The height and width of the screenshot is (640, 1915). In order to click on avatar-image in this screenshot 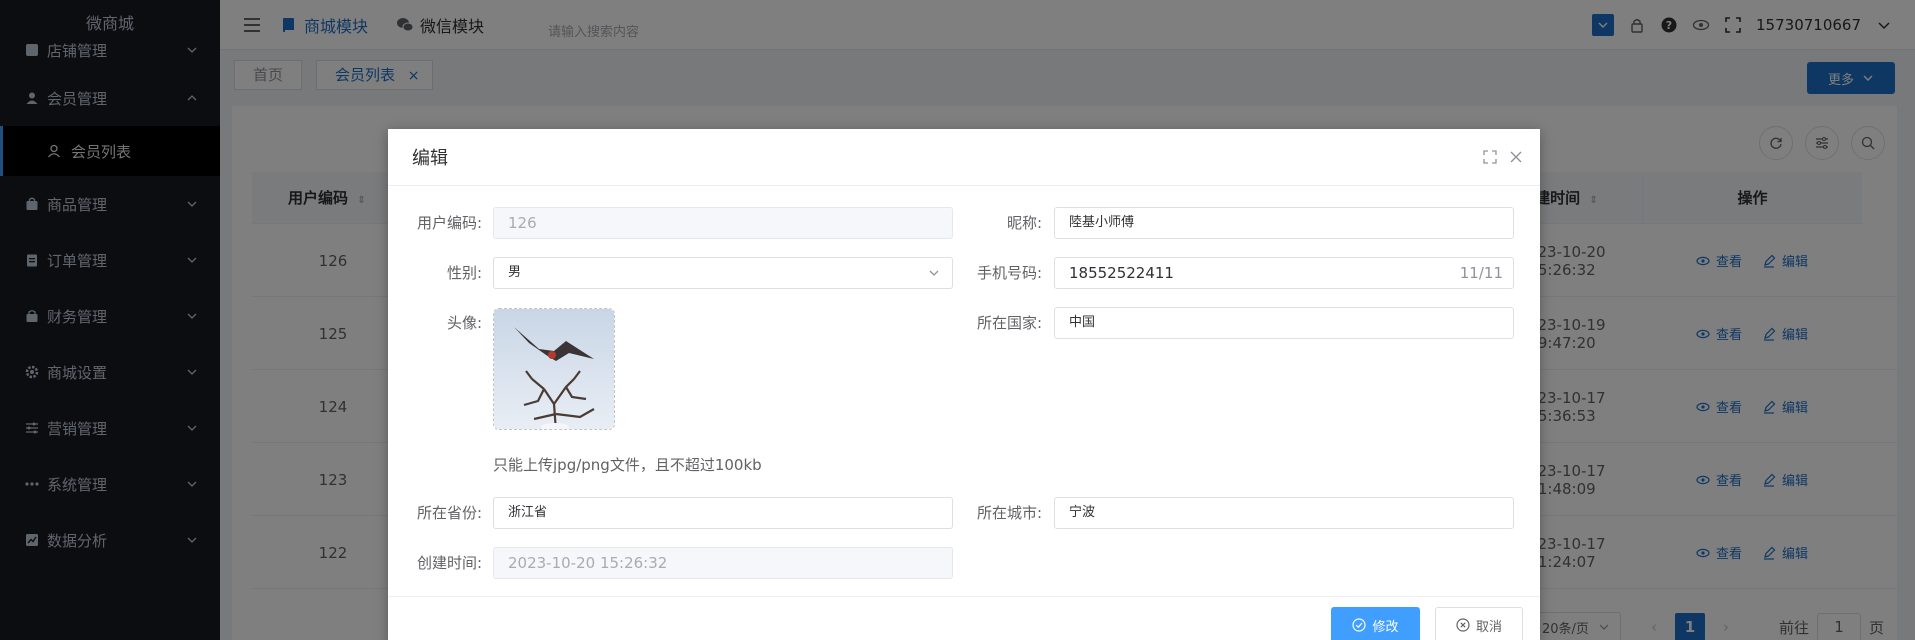, I will do `click(554, 369)`.